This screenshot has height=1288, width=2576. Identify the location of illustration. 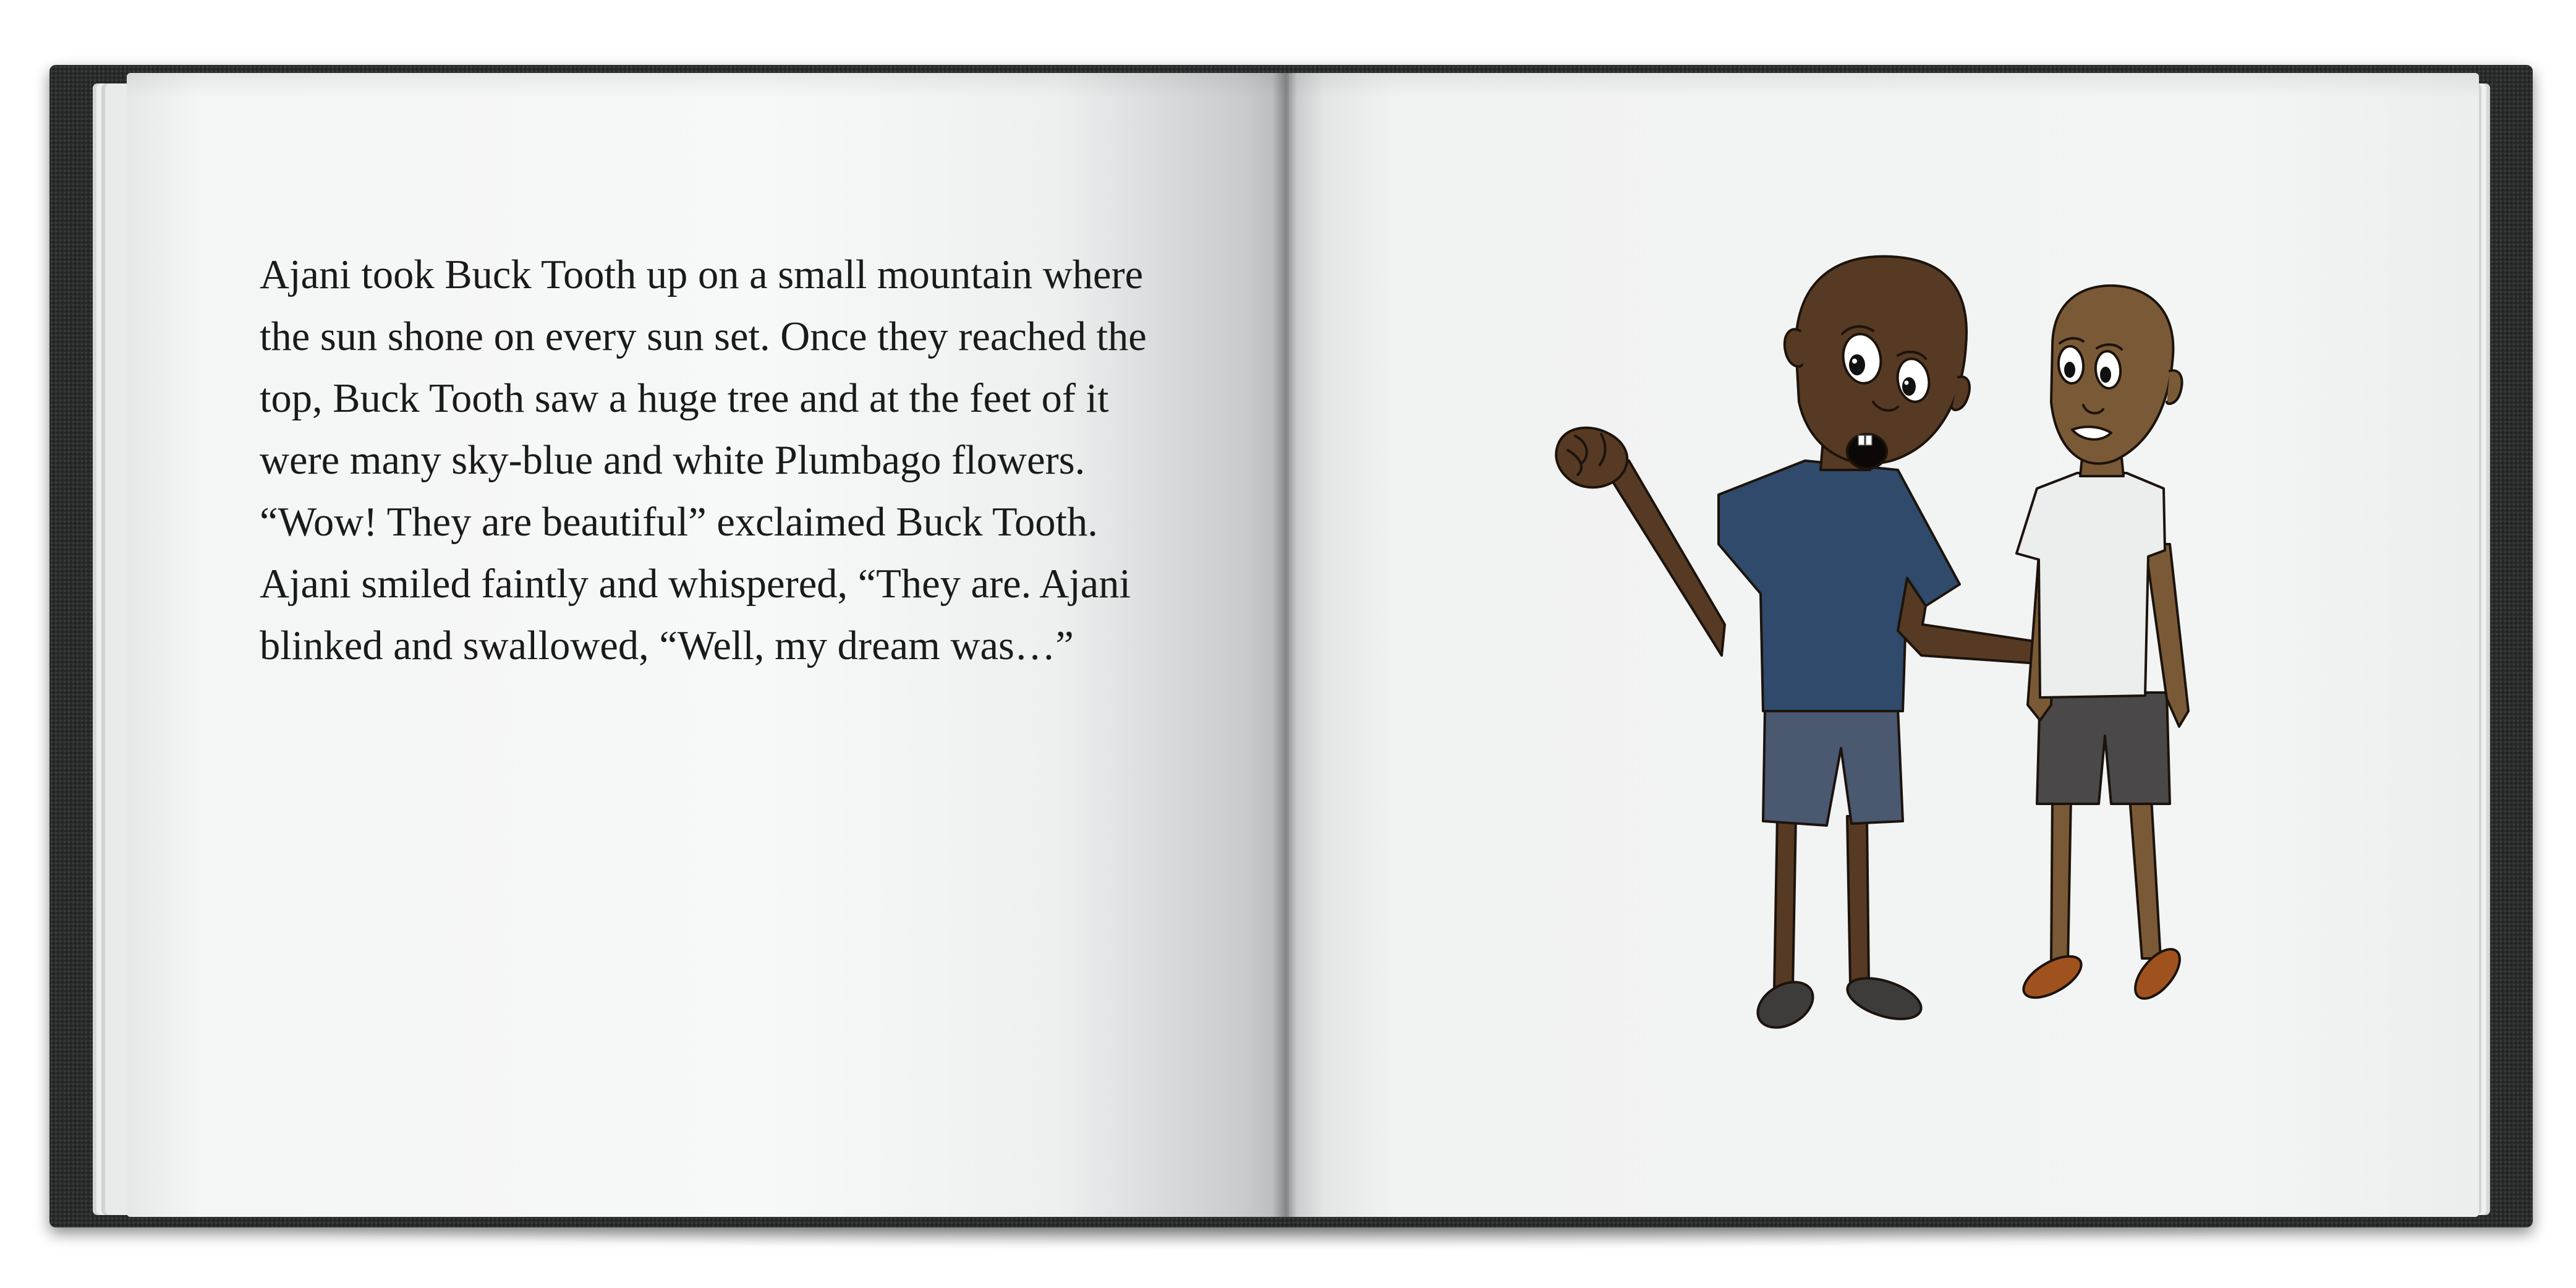
(1872, 642).